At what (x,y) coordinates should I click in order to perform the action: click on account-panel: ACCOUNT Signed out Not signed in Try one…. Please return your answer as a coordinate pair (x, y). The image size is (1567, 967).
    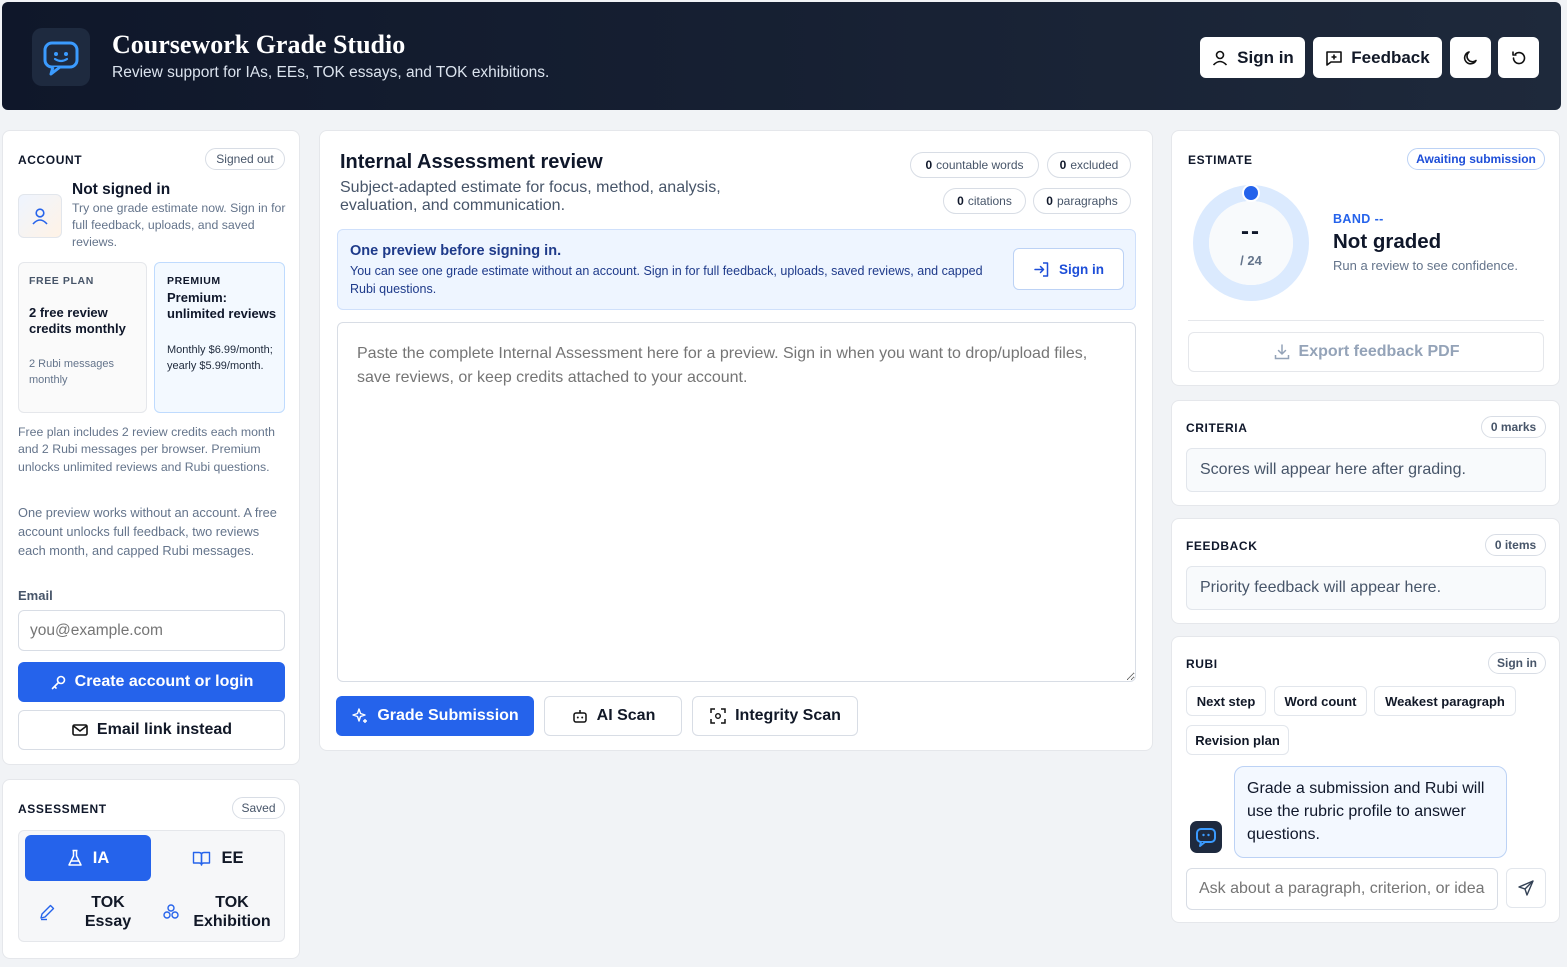
    Looking at the image, I should click on (151, 447).